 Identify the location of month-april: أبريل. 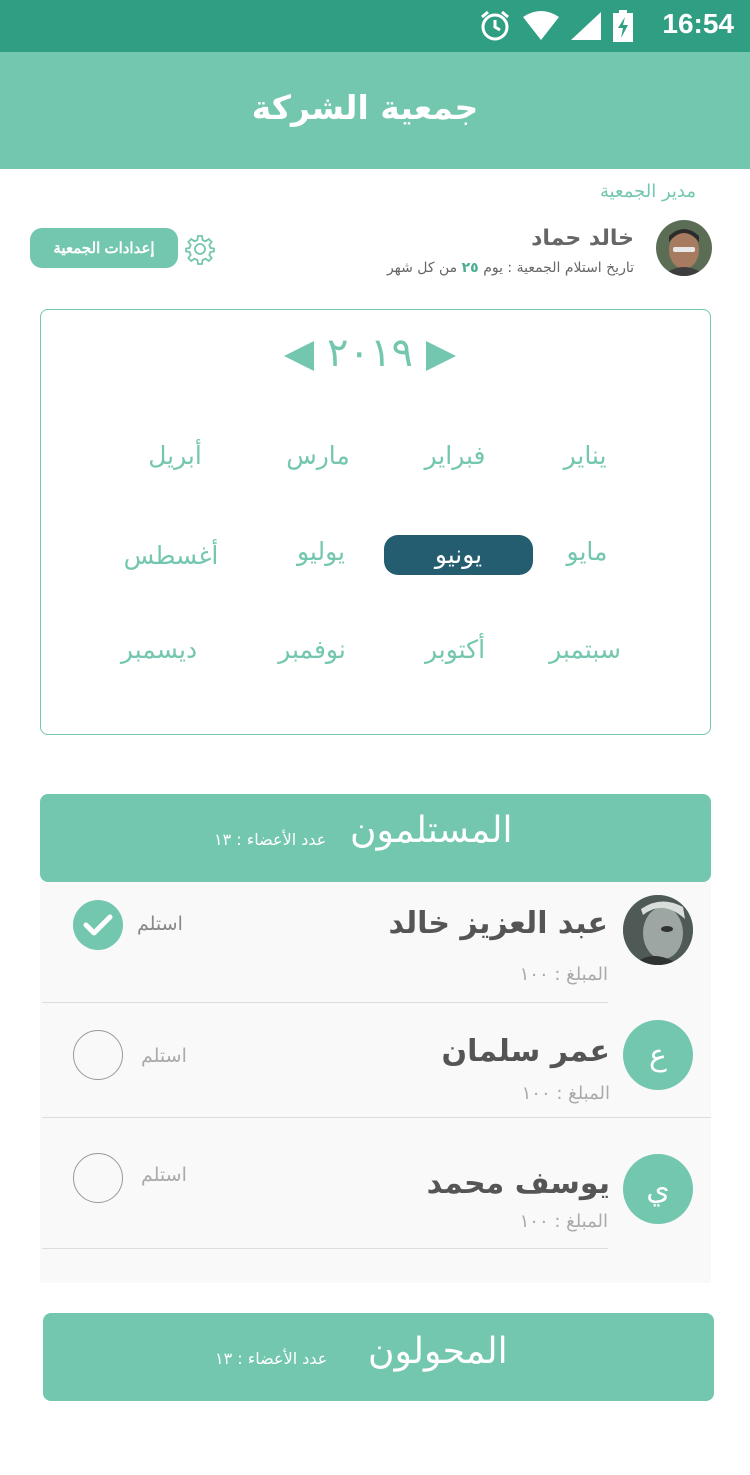
(175, 456).